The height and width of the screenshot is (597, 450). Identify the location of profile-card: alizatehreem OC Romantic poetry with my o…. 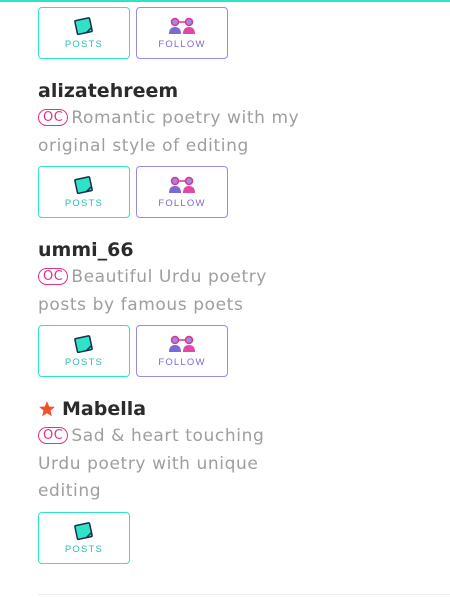
(188, 118).